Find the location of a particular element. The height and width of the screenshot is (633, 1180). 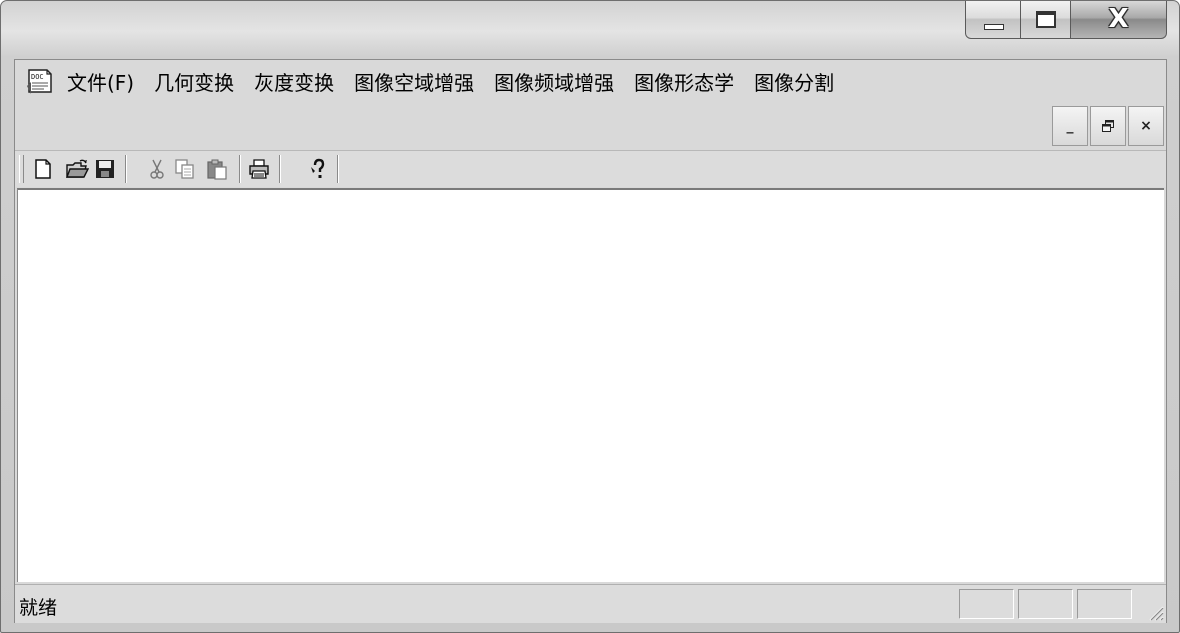

print-icon is located at coordinates (259, 169).